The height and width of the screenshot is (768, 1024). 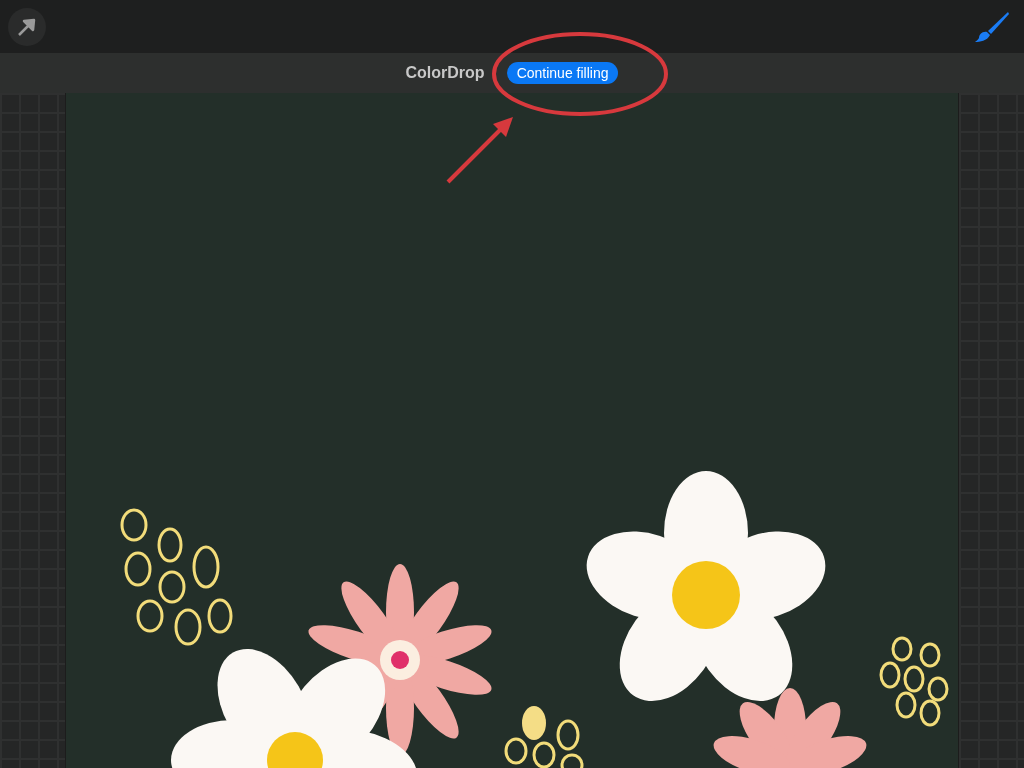 What do you see at coordinates (445, 73) in the screenshot?
I see `notification-title: ColorDrop` at bounding box center [445, 73].